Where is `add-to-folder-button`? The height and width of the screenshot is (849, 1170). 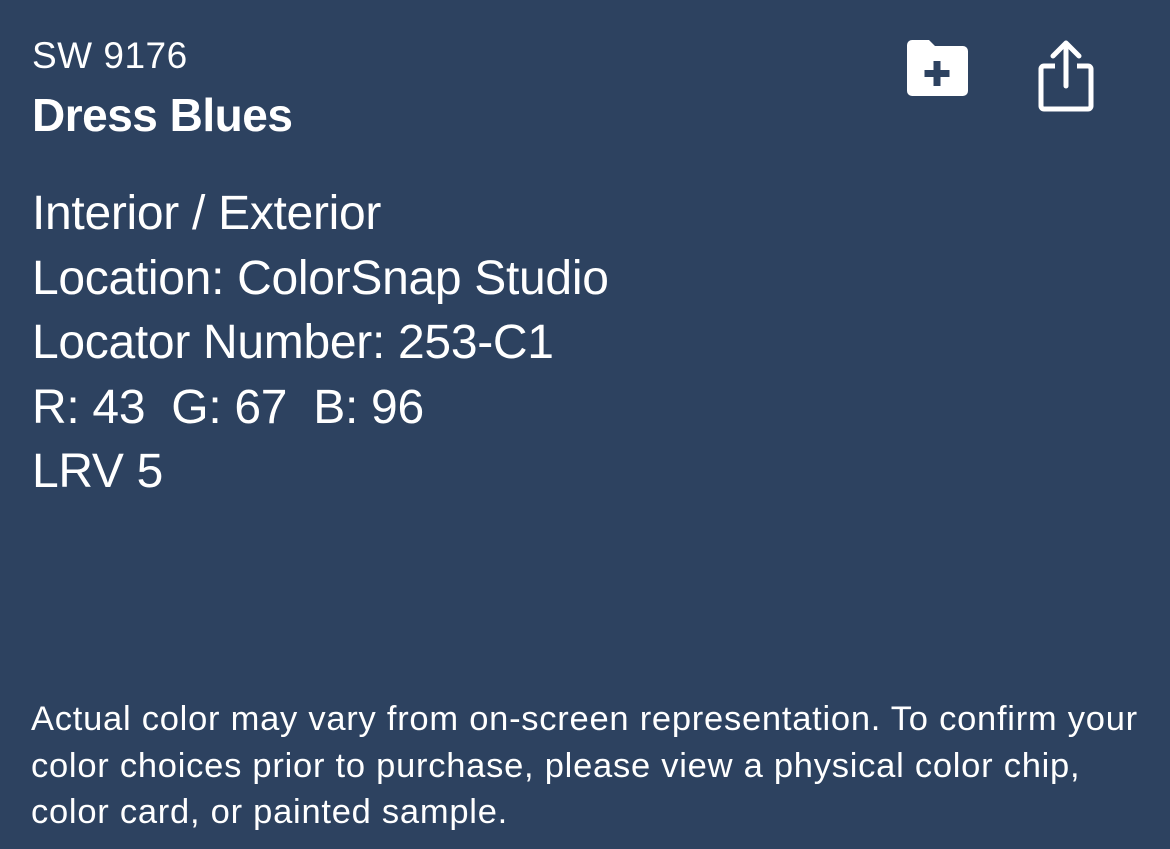 add-to-folder-button is located at coordinates (937, 68).